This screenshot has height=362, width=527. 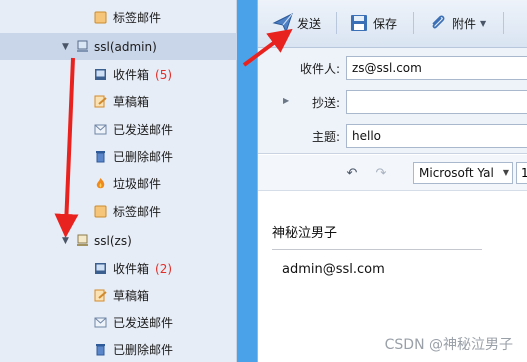 I want to click on paperclip-icon, so click(x=438, y=23).